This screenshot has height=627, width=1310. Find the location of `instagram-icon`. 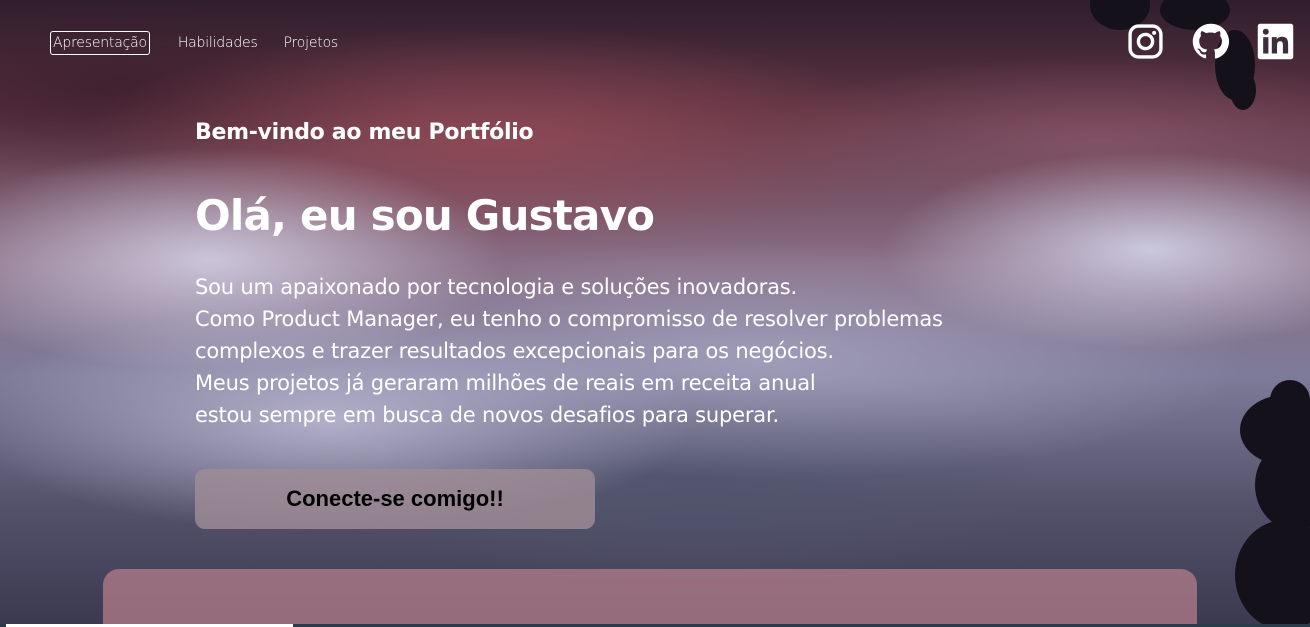

instagram-icon is located at coordinates (1145, 41).